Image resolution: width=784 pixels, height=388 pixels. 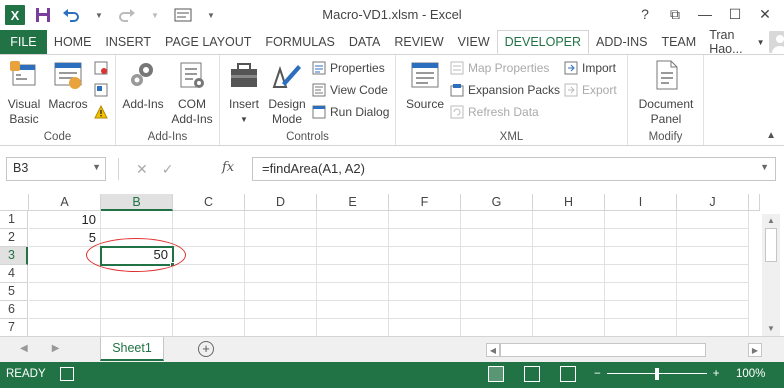 What do you see at coordinates (597, 374) in the screenshot?
I see `zoom-out-icon: −` at bounding box center [597, 374].